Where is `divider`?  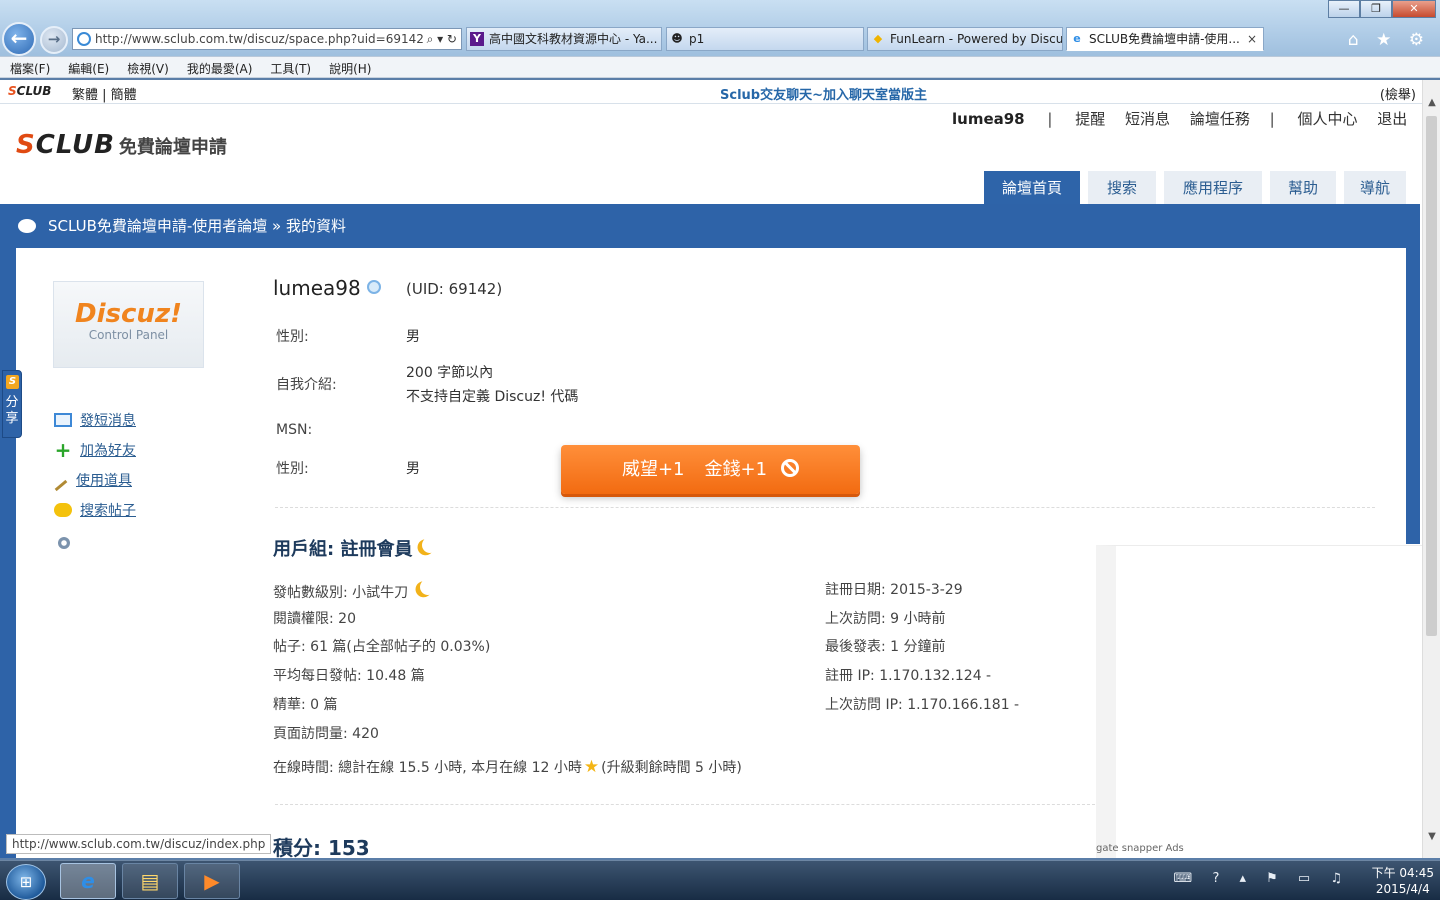
divider is located at coordinates (825, 507).